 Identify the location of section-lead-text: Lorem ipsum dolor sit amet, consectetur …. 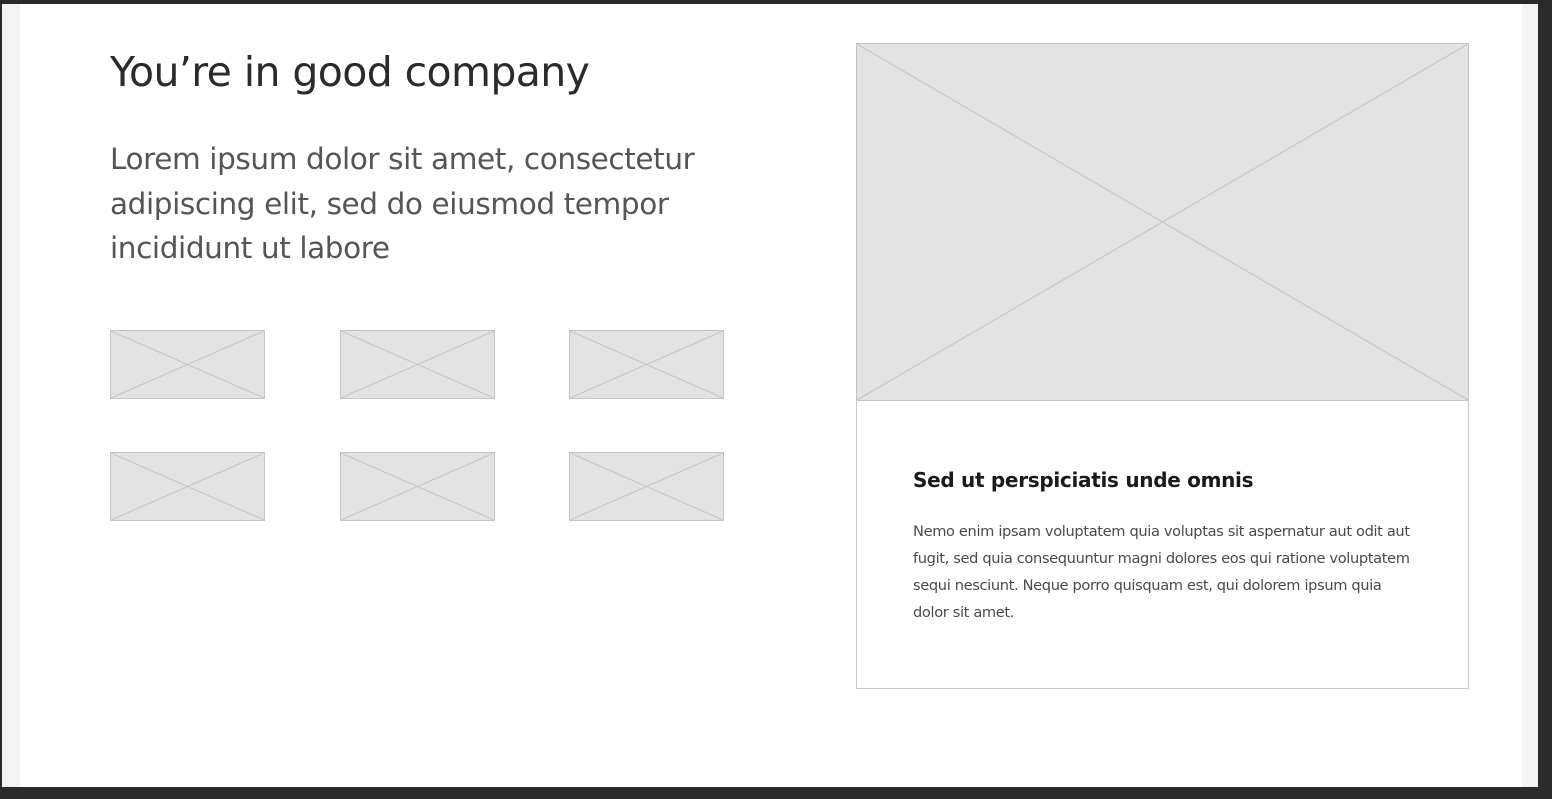
(402, 203).